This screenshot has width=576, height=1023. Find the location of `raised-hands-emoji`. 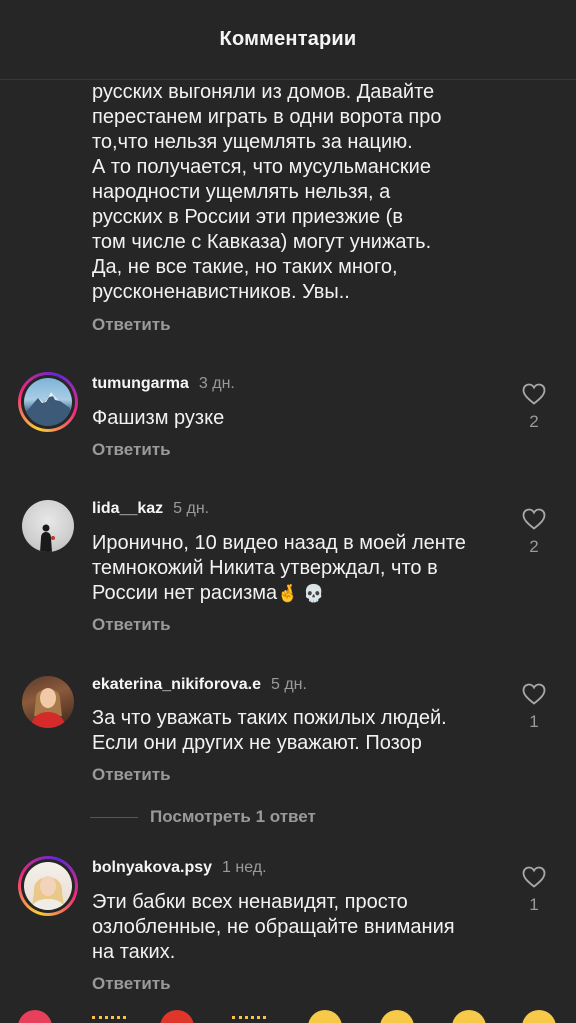

raised-hands-emoji is located at coordinates (249, 1019).